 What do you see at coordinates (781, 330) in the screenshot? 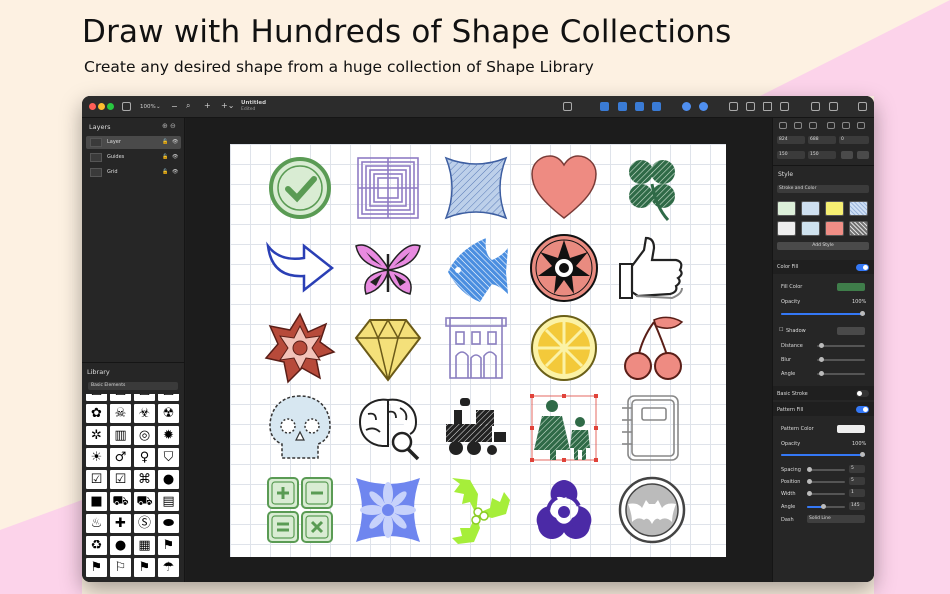
I see `shadow-checkbox: ☐` at bounding box center [781, 330].